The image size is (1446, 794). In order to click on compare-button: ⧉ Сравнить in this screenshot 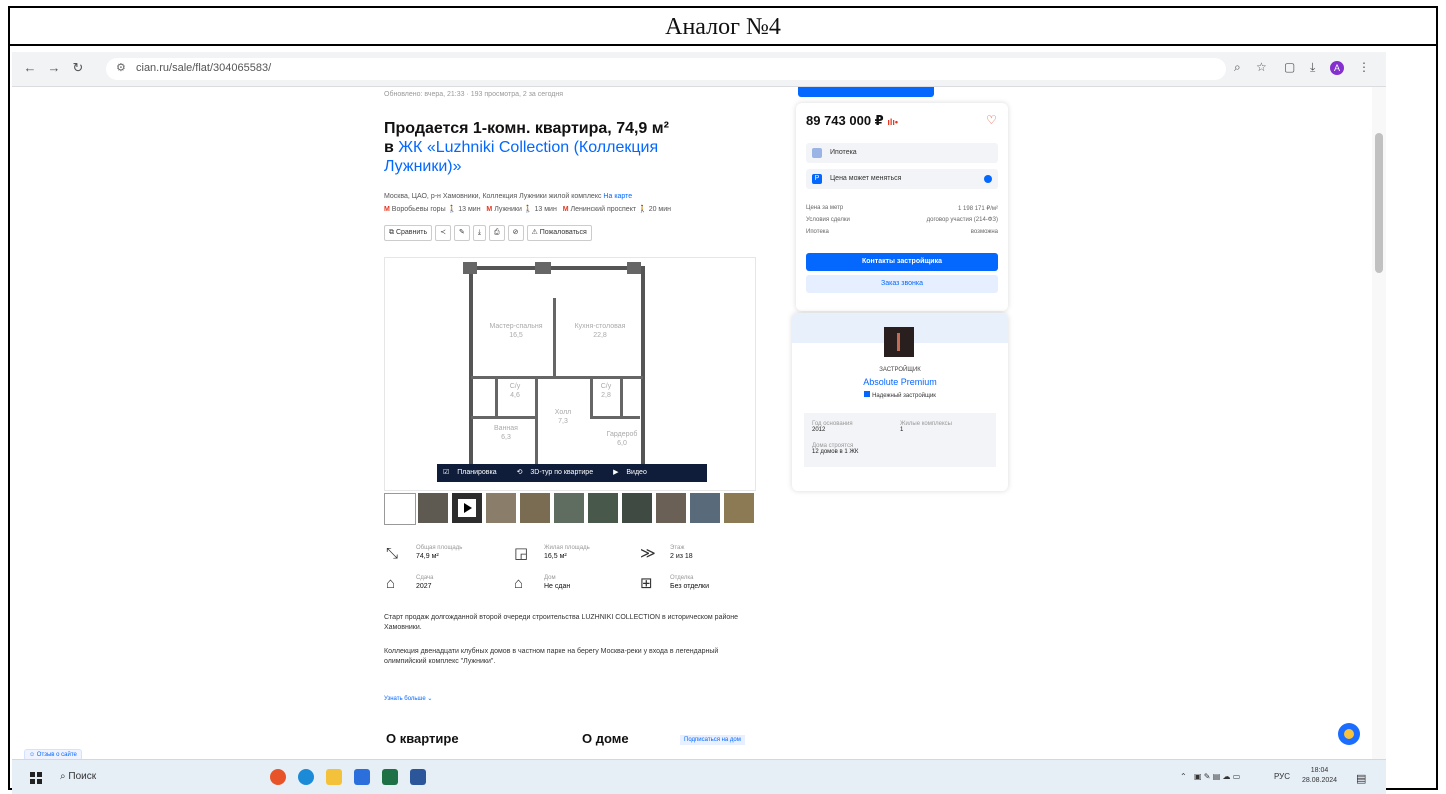, I will do `click(408, 233)`.